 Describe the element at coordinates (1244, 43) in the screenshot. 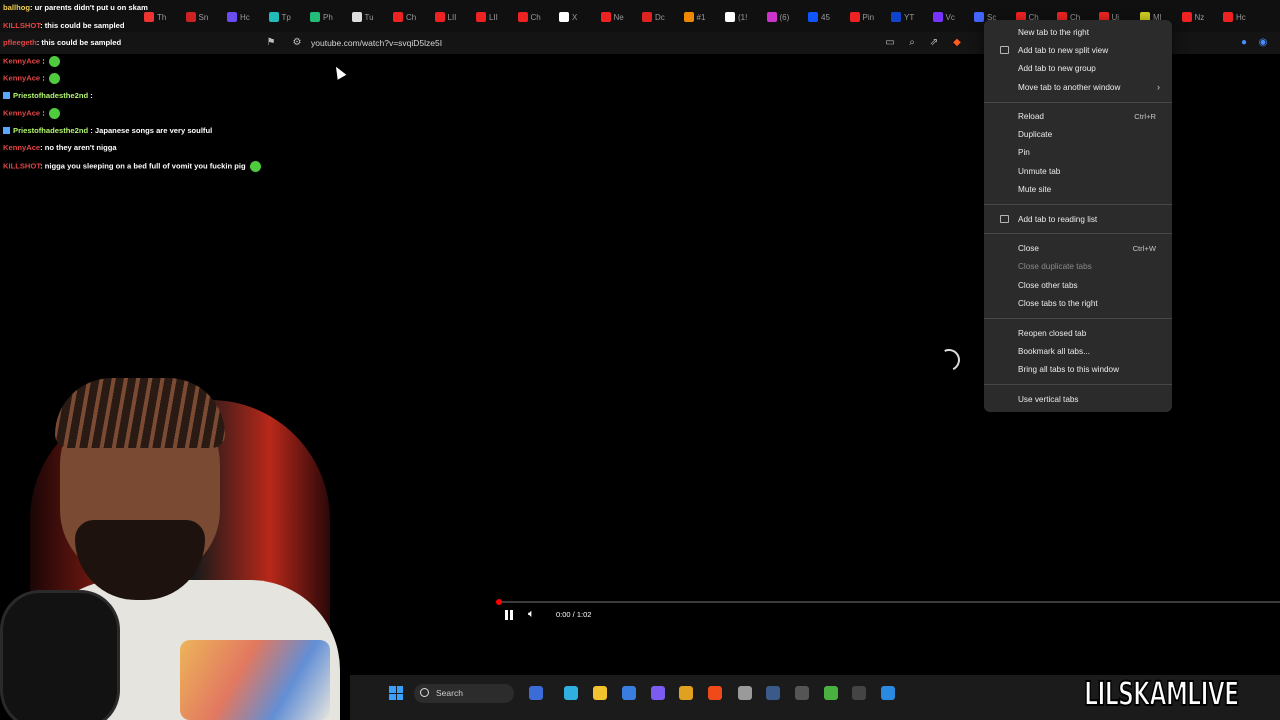

I see `extension-icon: ●` at that location.